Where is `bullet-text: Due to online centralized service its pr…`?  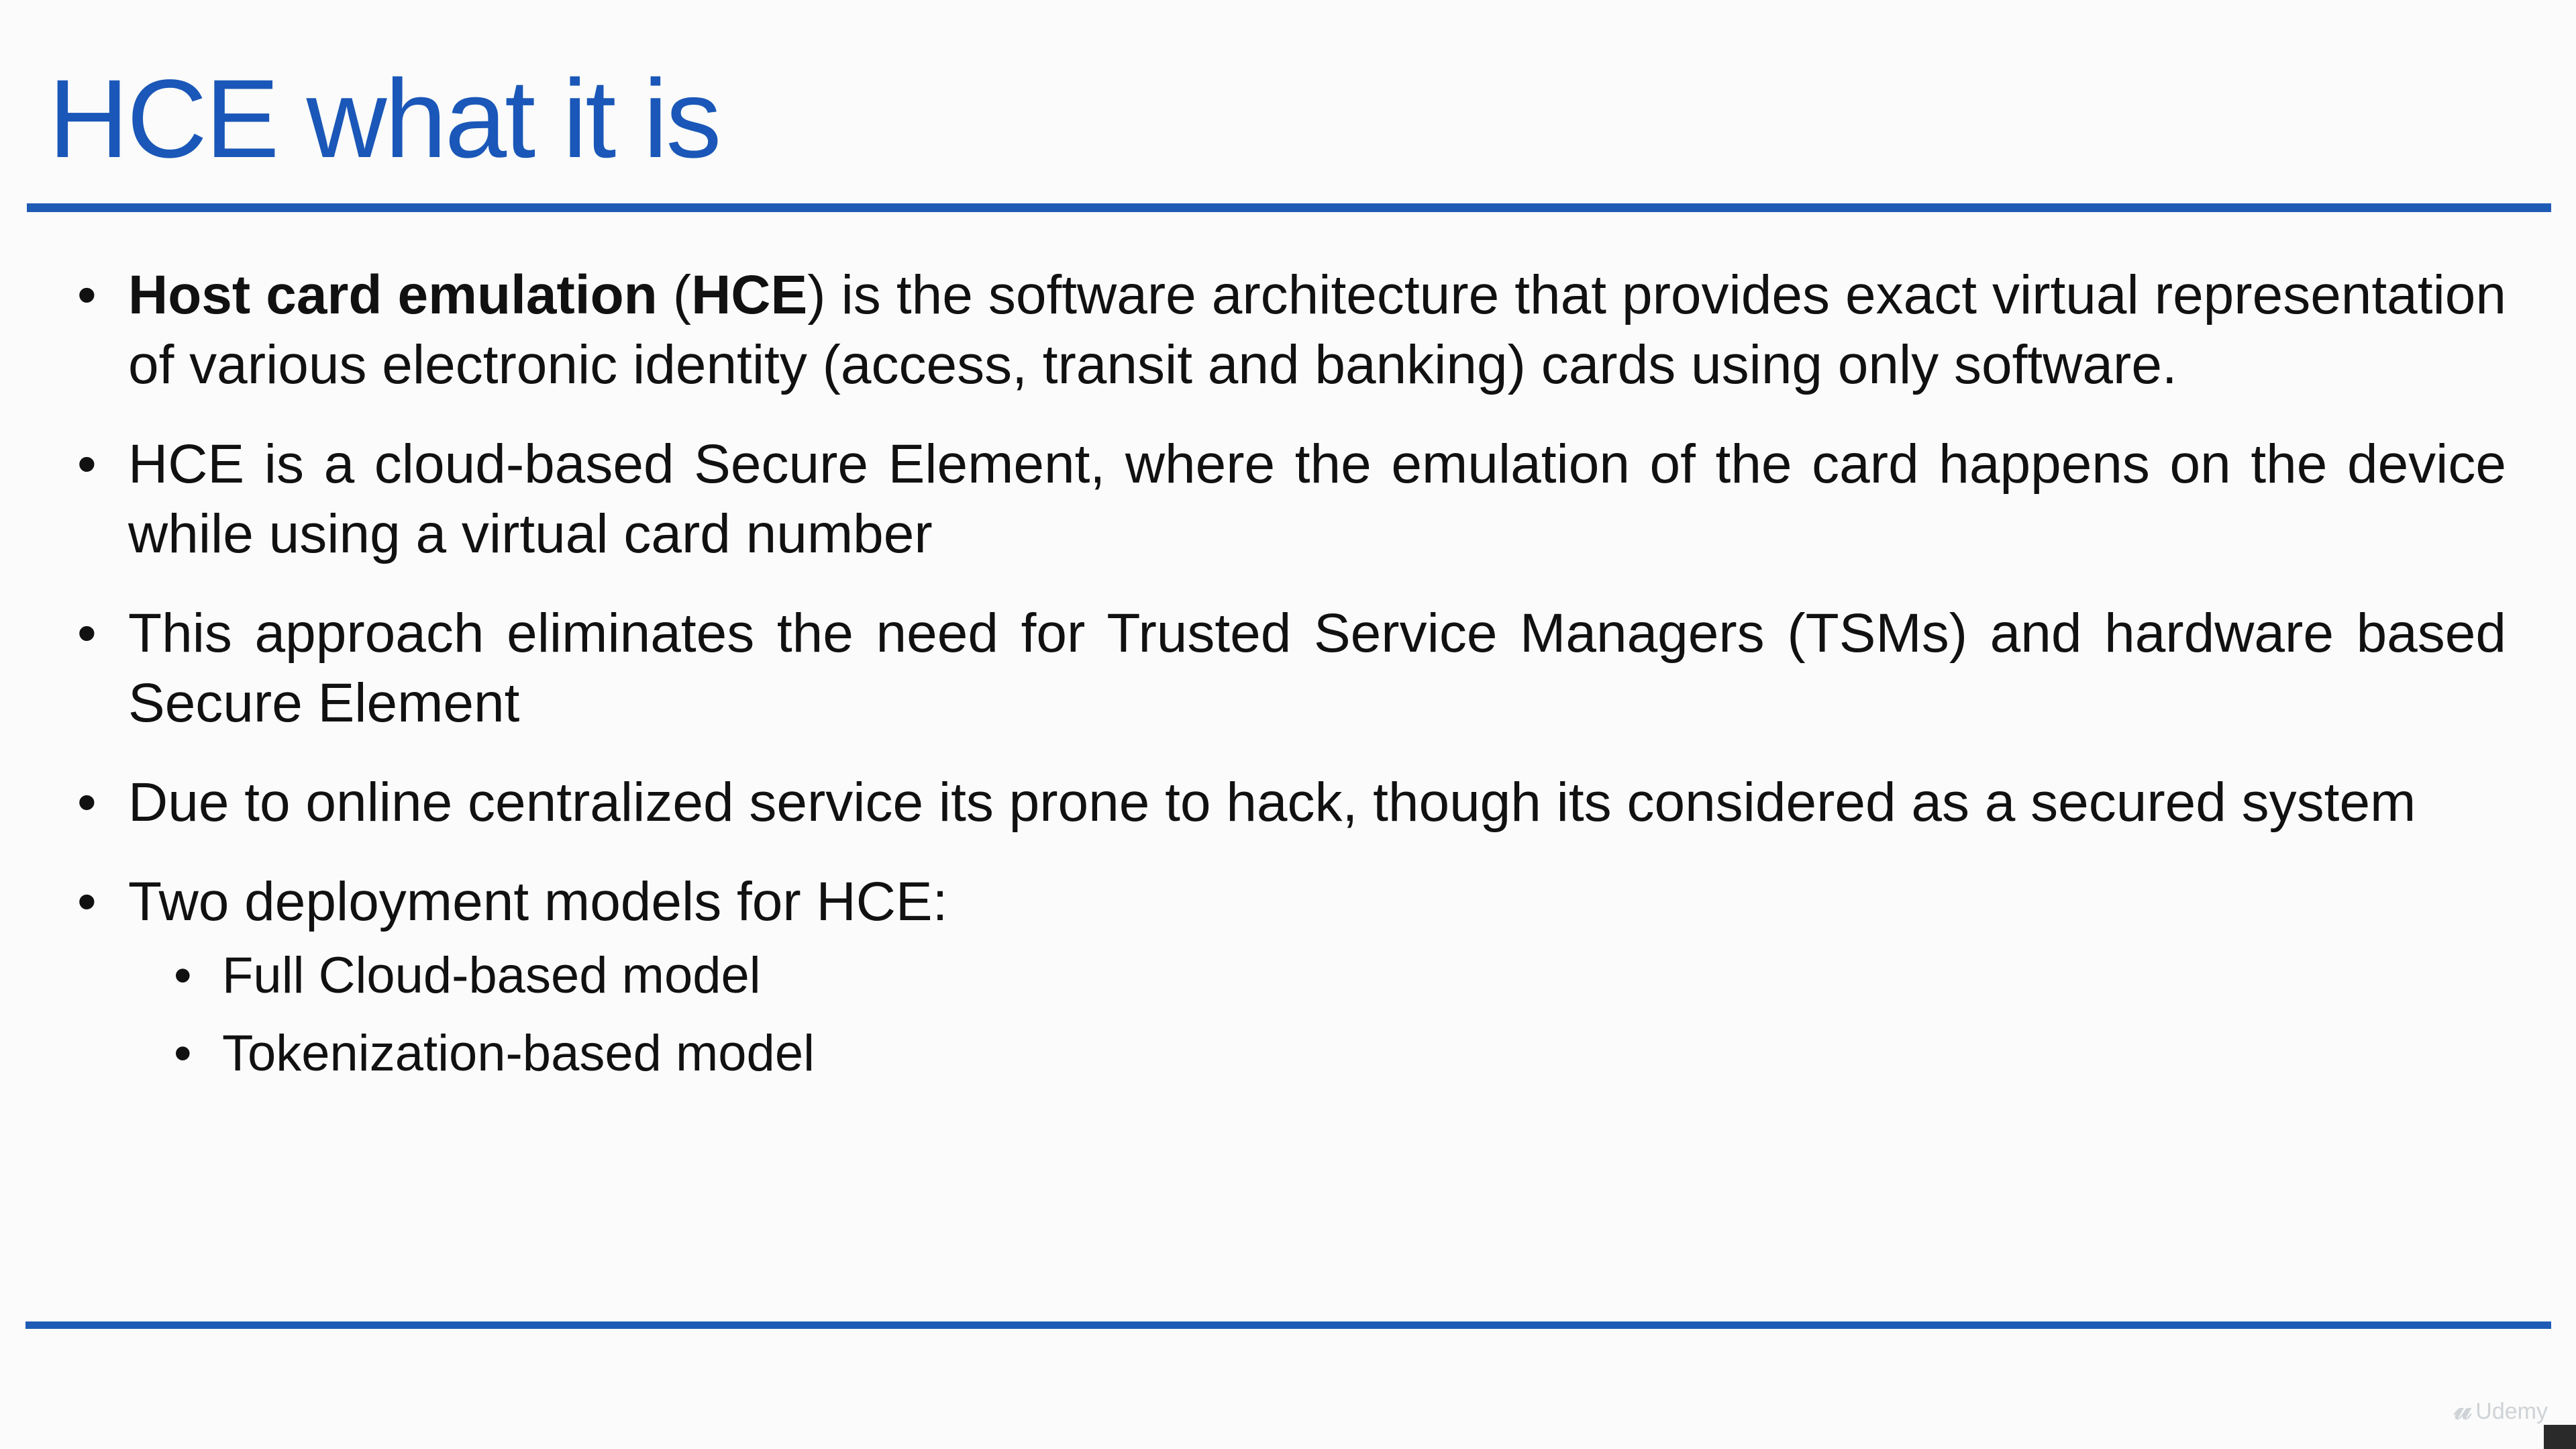 bullet-text: Due to online centralized service its pr… is located at coordinates (1272, 802).